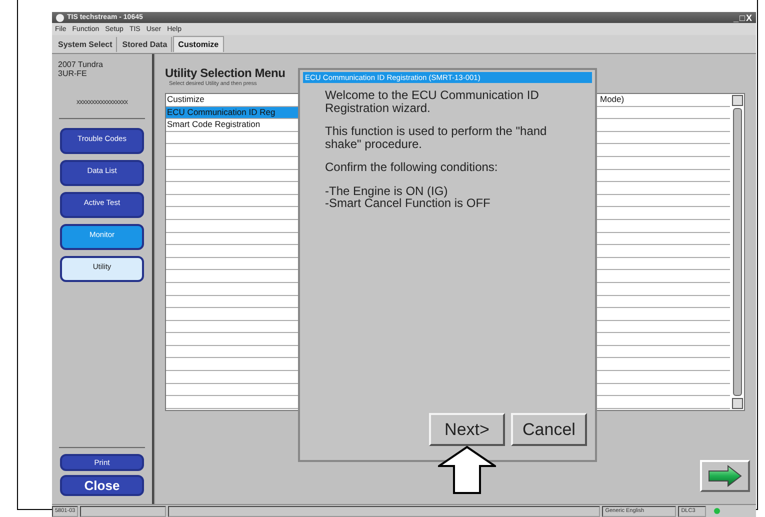 The width and height of the screenshot is (765, 517). Describe the element at coordinates (408, 197) in the screenshot. I see `dialog-text: -The Engine is ON (IG) -Smart Cancel Function is OFF` at that location.